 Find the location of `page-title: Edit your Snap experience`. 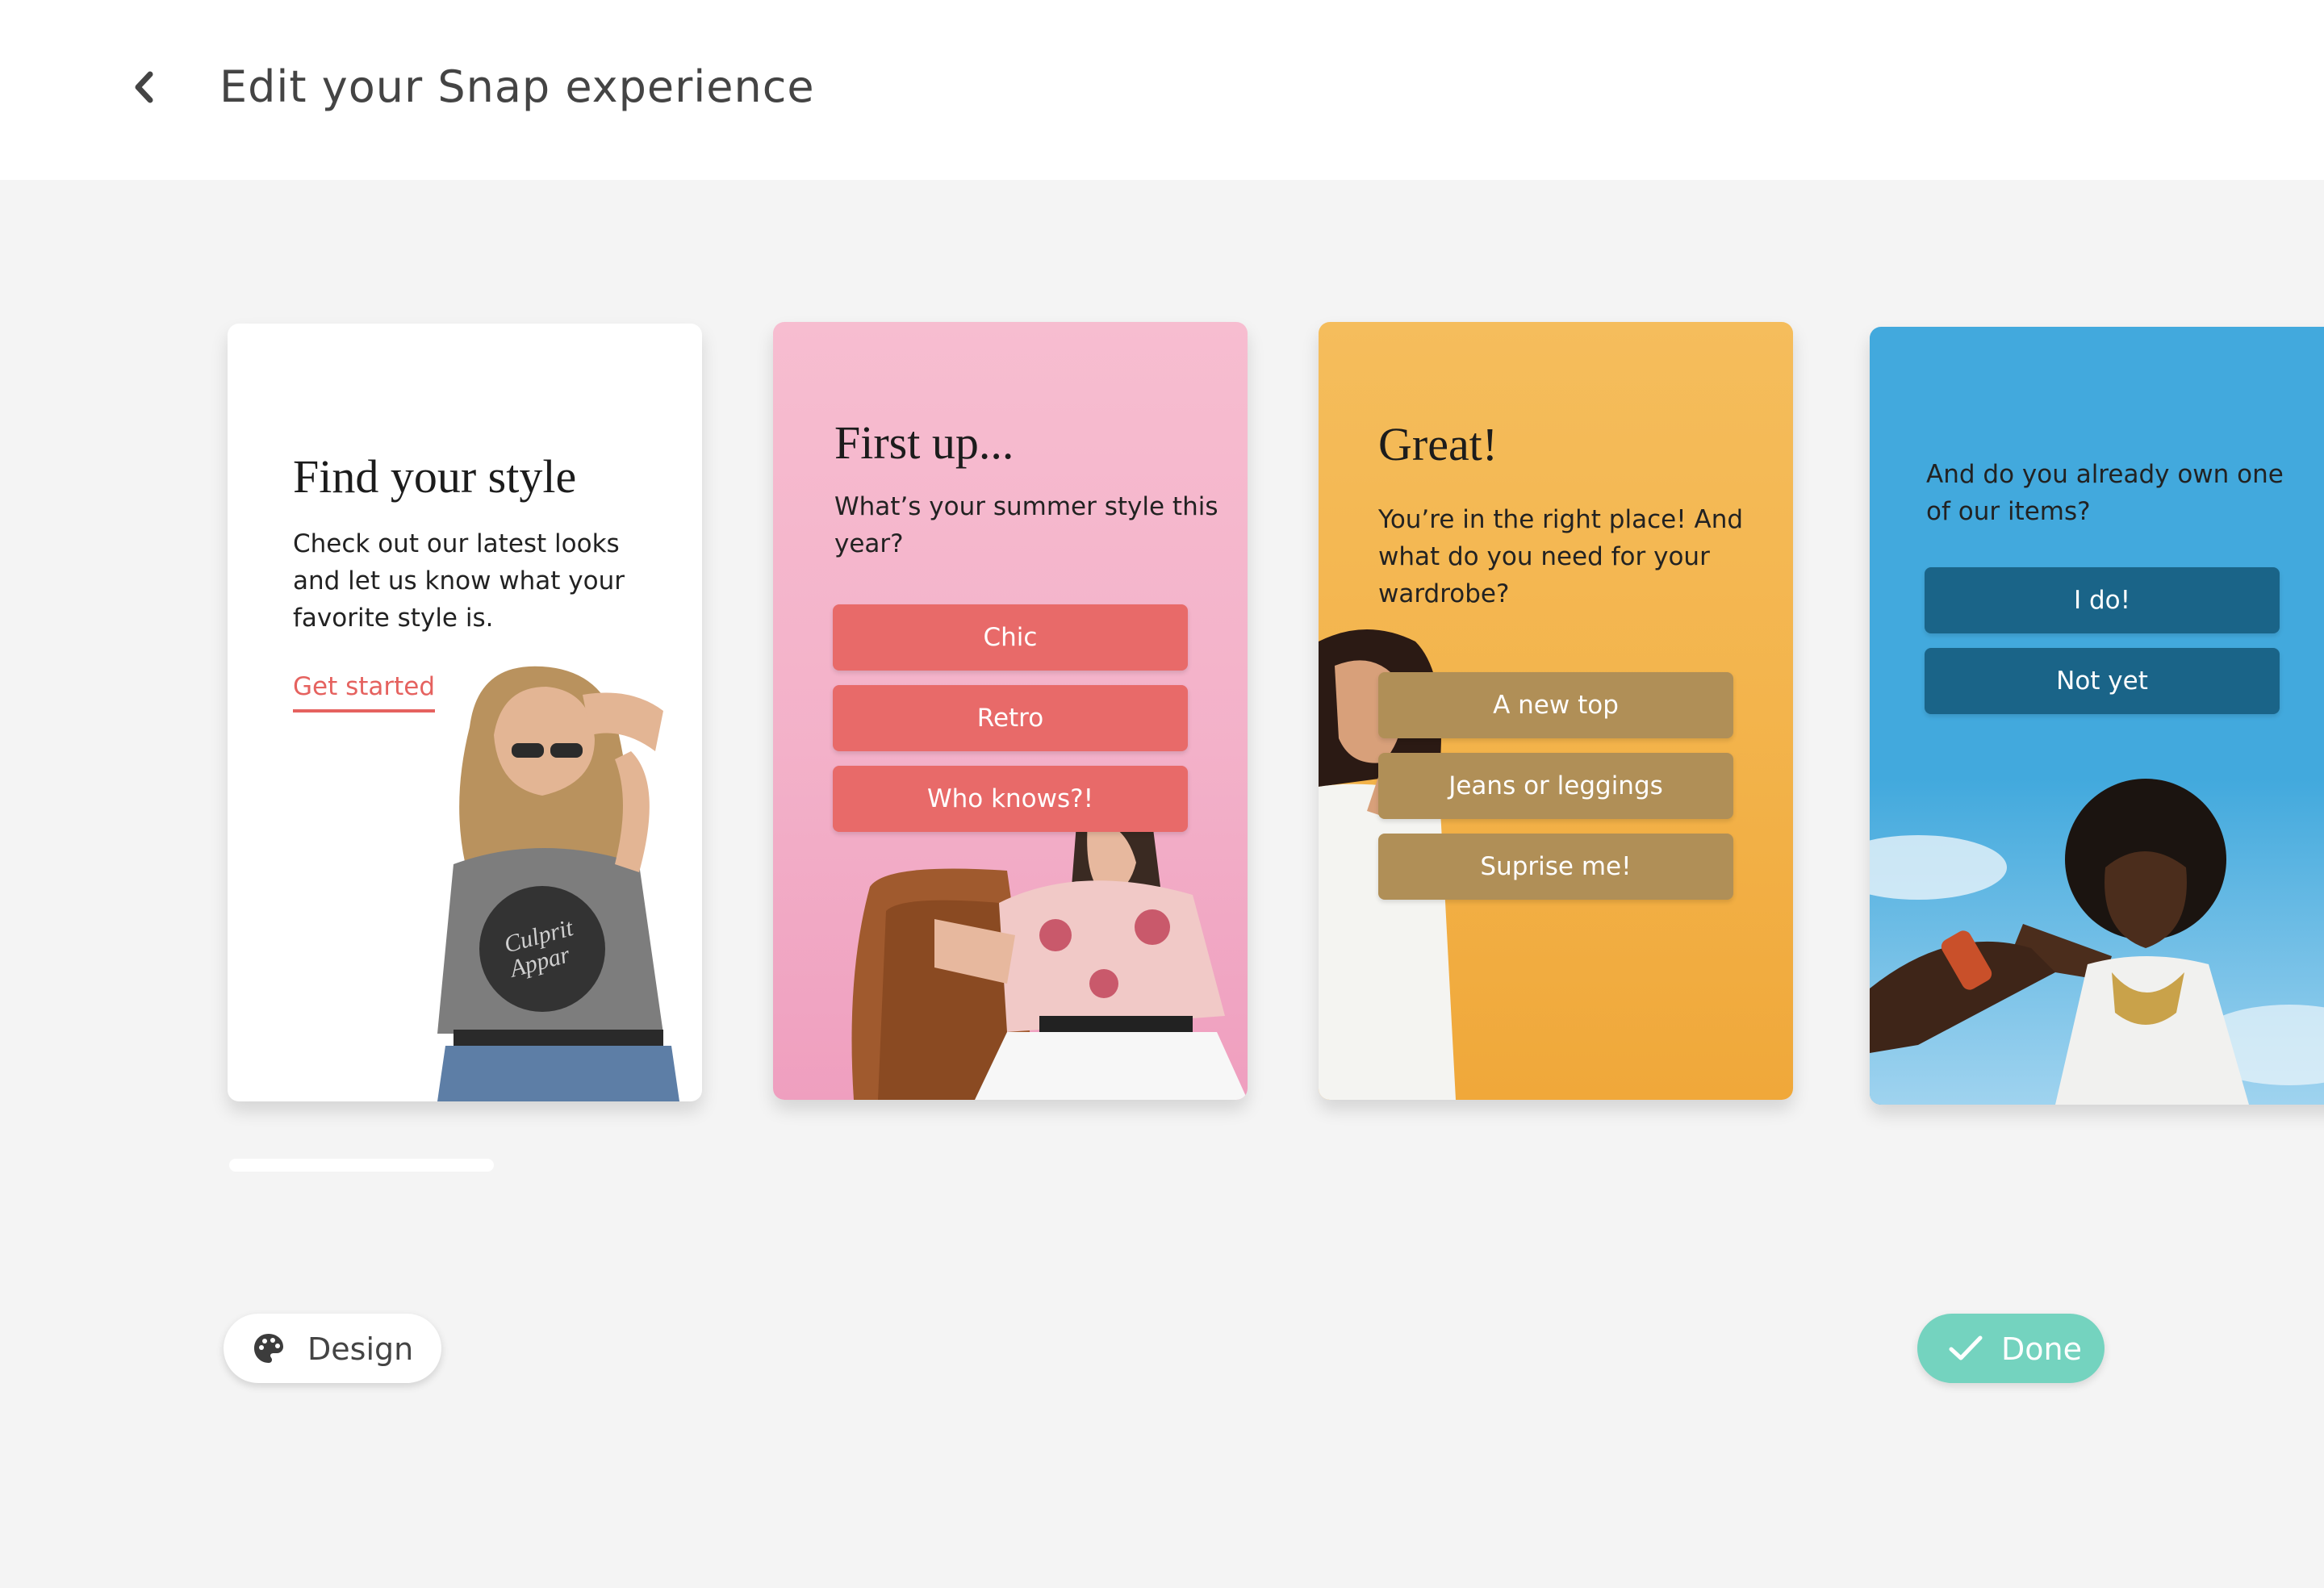

page-title: Edit your Snap experience is located at coordinates (517, 86).